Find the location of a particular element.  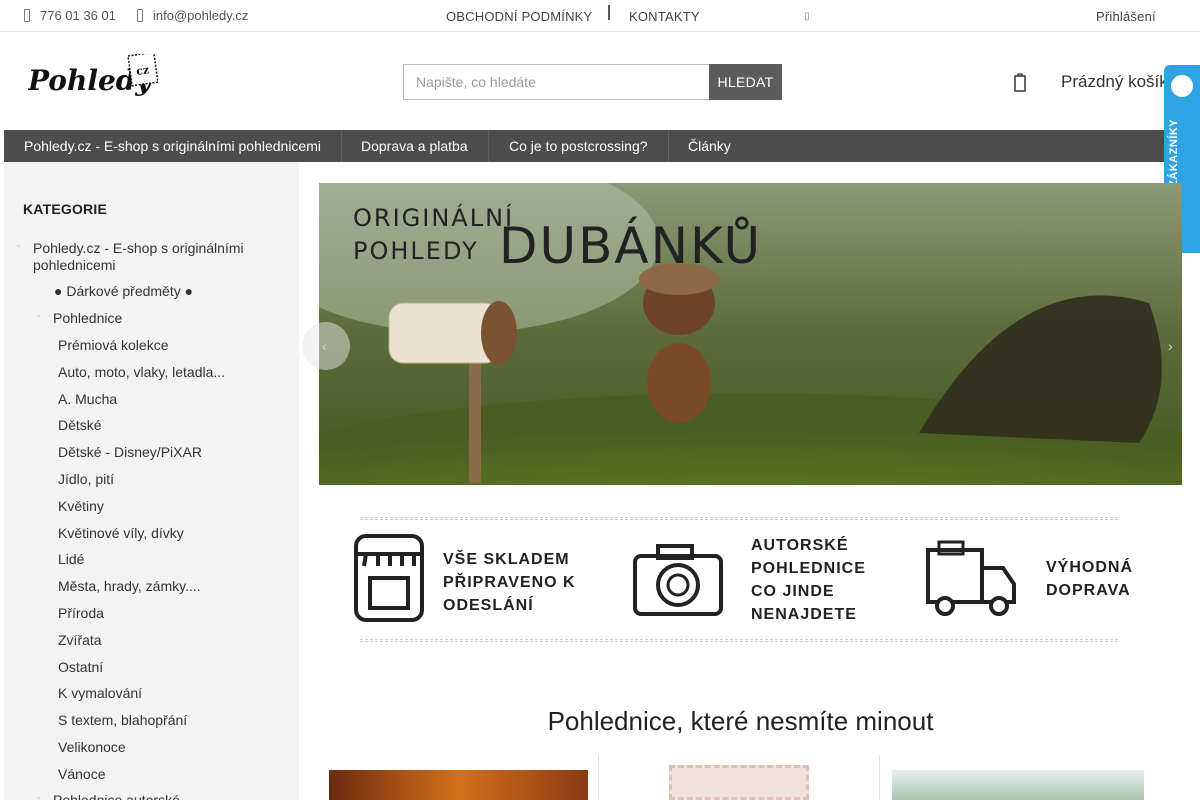

sidebar-title: KATEGORIE is located at coordinates (65, 209).